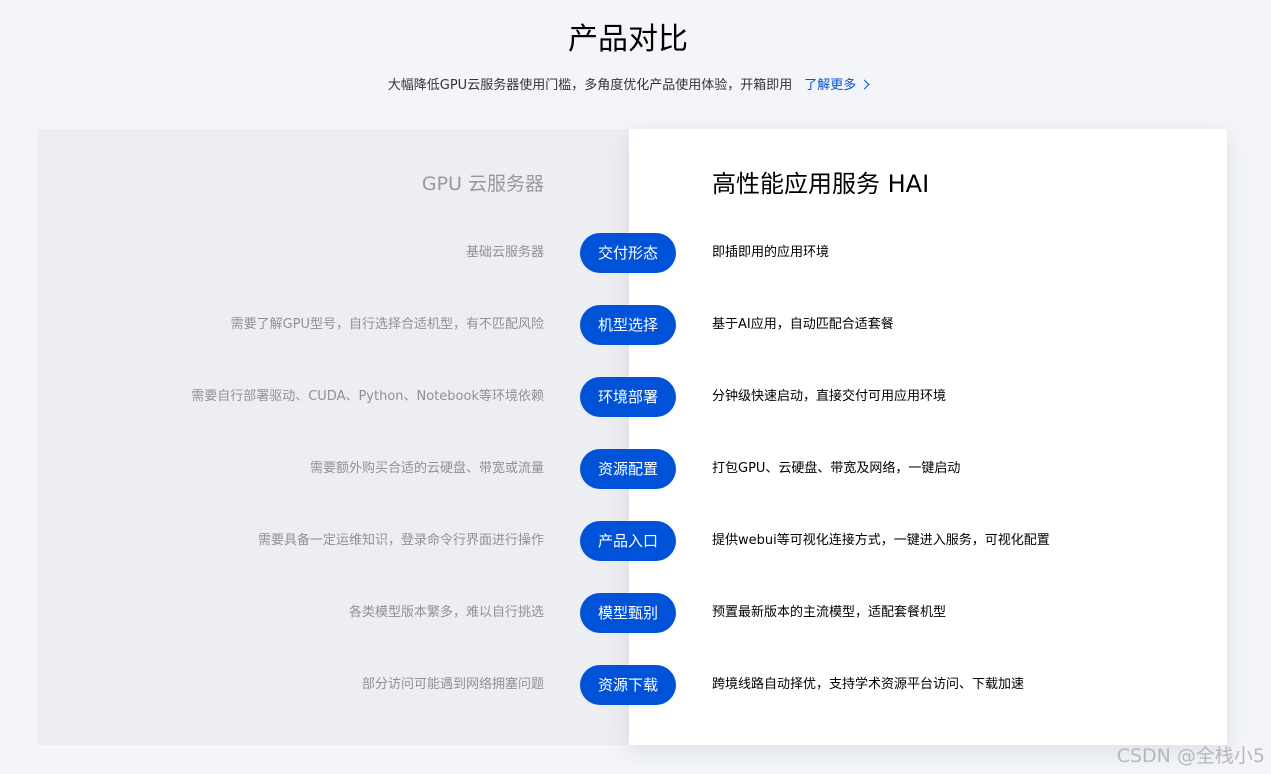  Describe the element at coordinates (628, 469) in the screenshot. I see `feature-pill: 资源配置` at that location.